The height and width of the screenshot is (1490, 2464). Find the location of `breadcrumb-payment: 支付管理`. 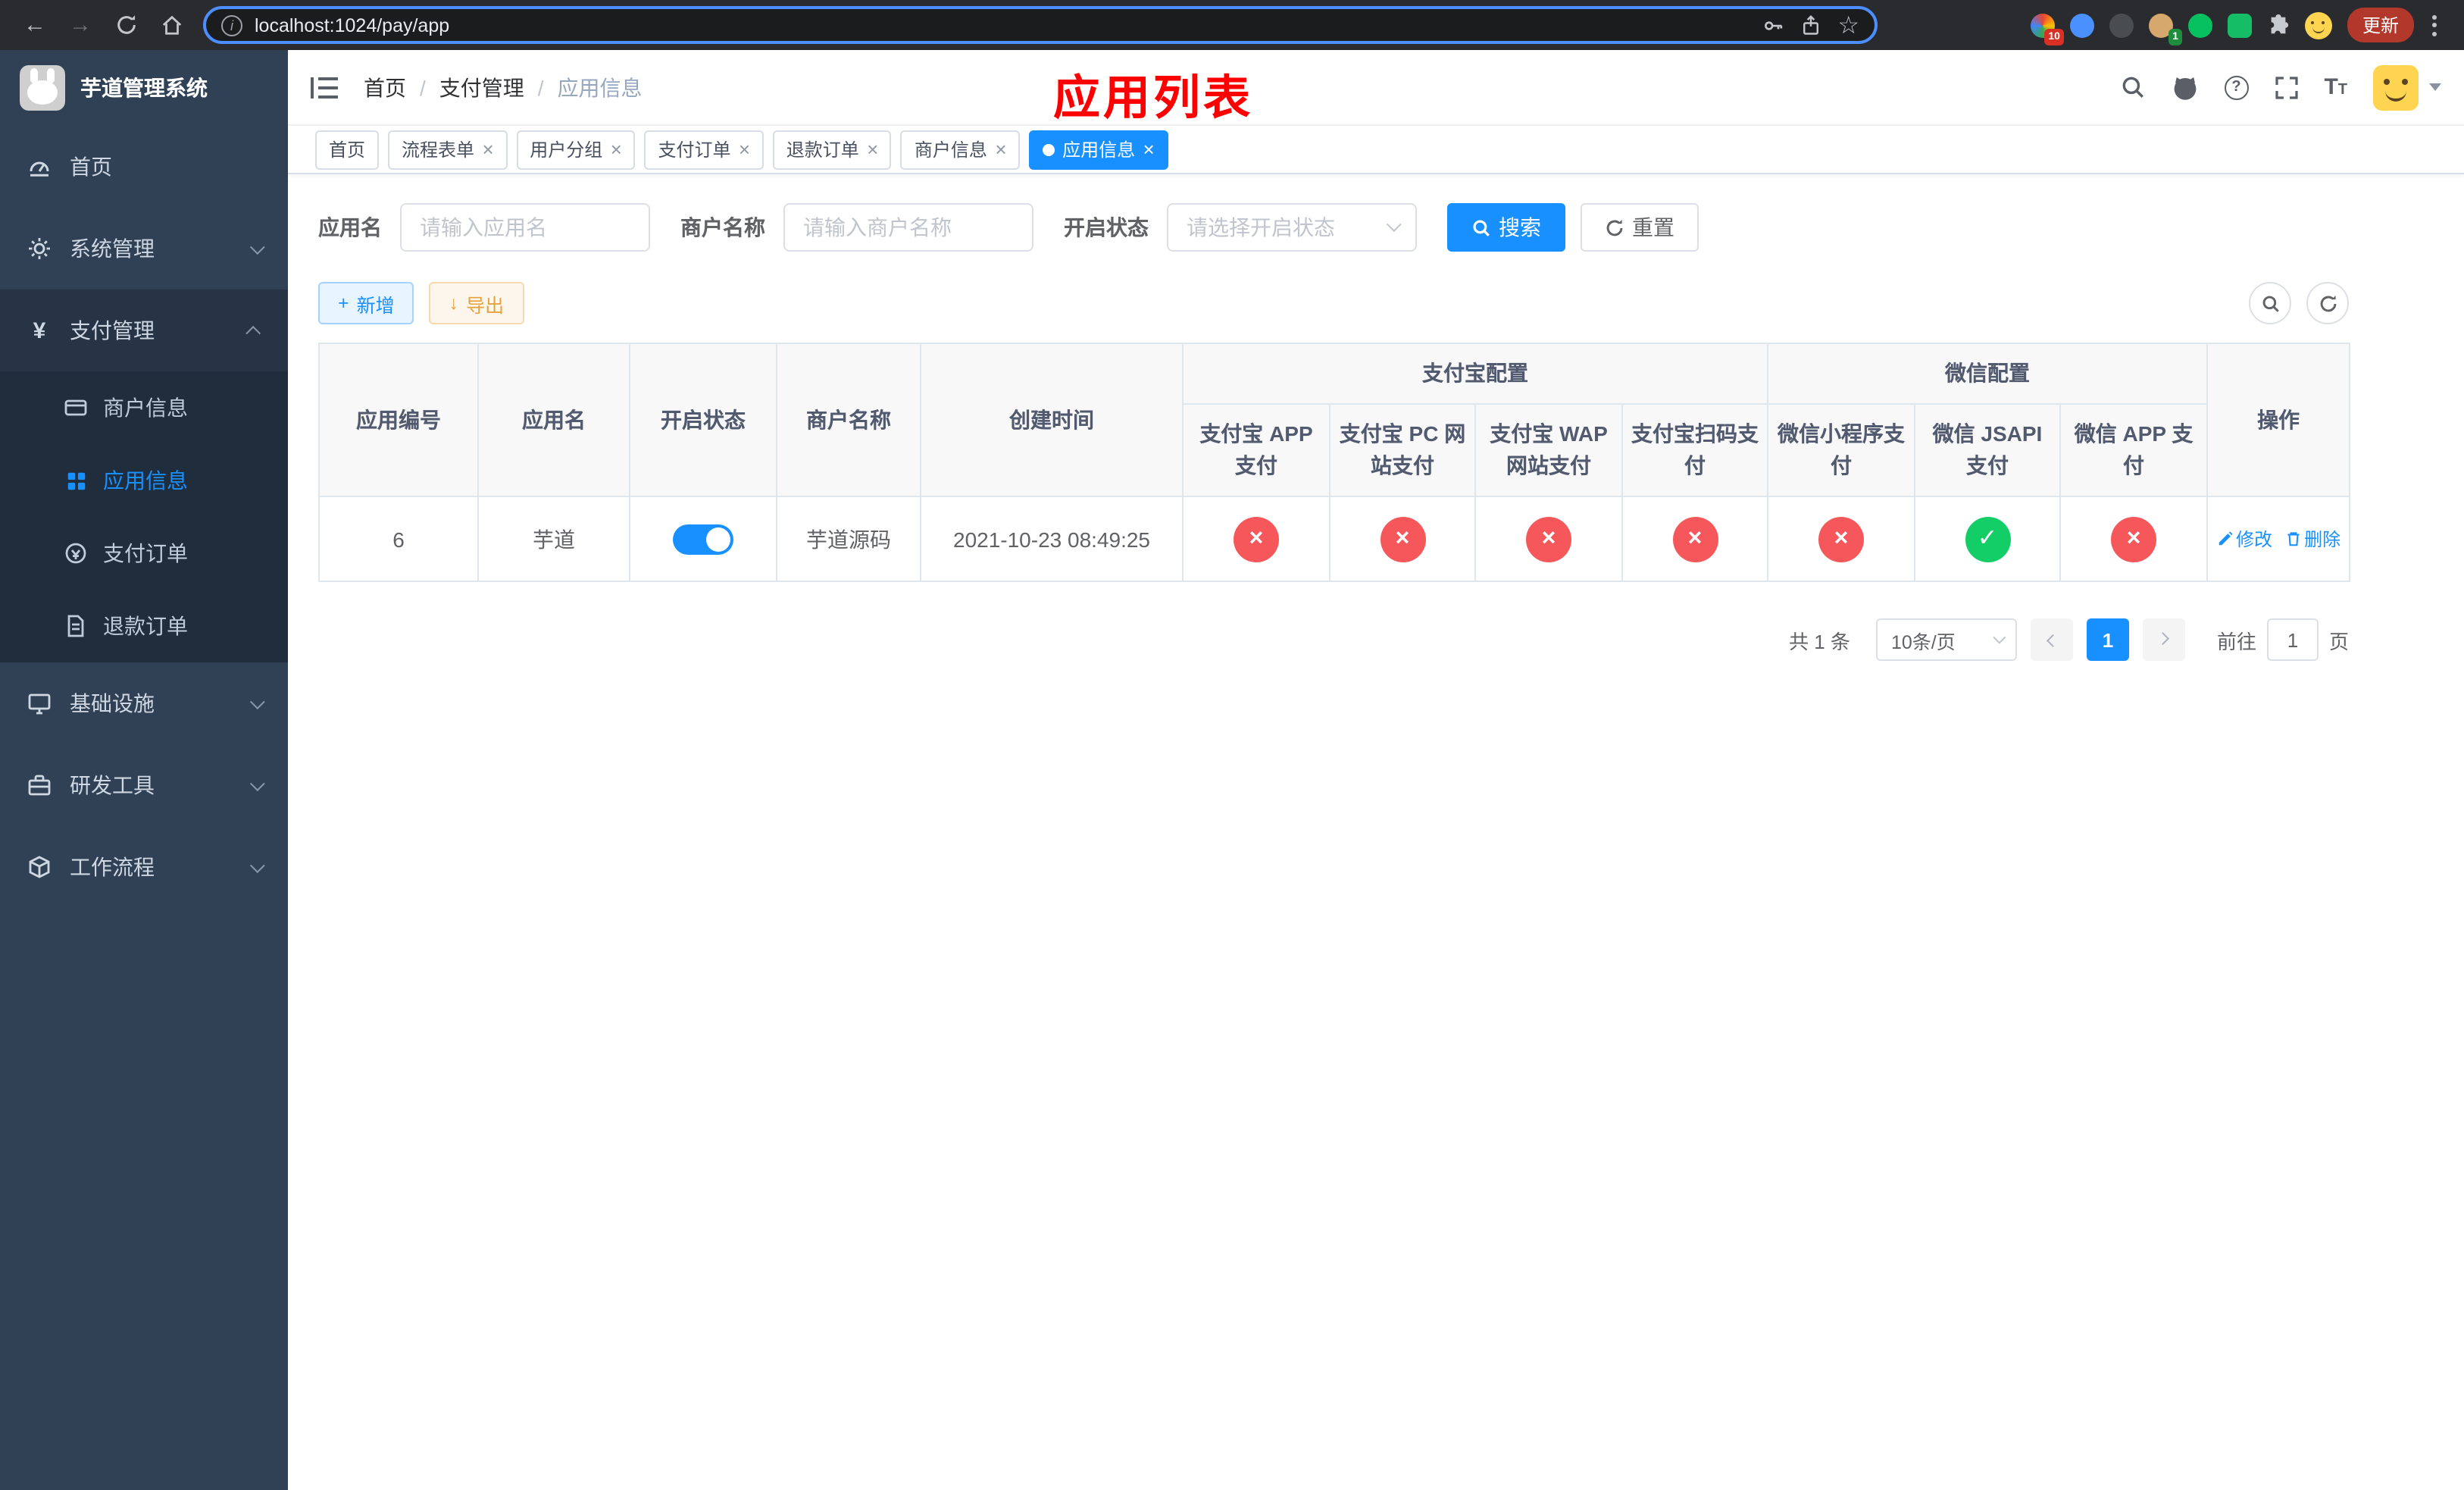

breadcrumb-payment: 支付管理 is located at coordinates (481, 87).